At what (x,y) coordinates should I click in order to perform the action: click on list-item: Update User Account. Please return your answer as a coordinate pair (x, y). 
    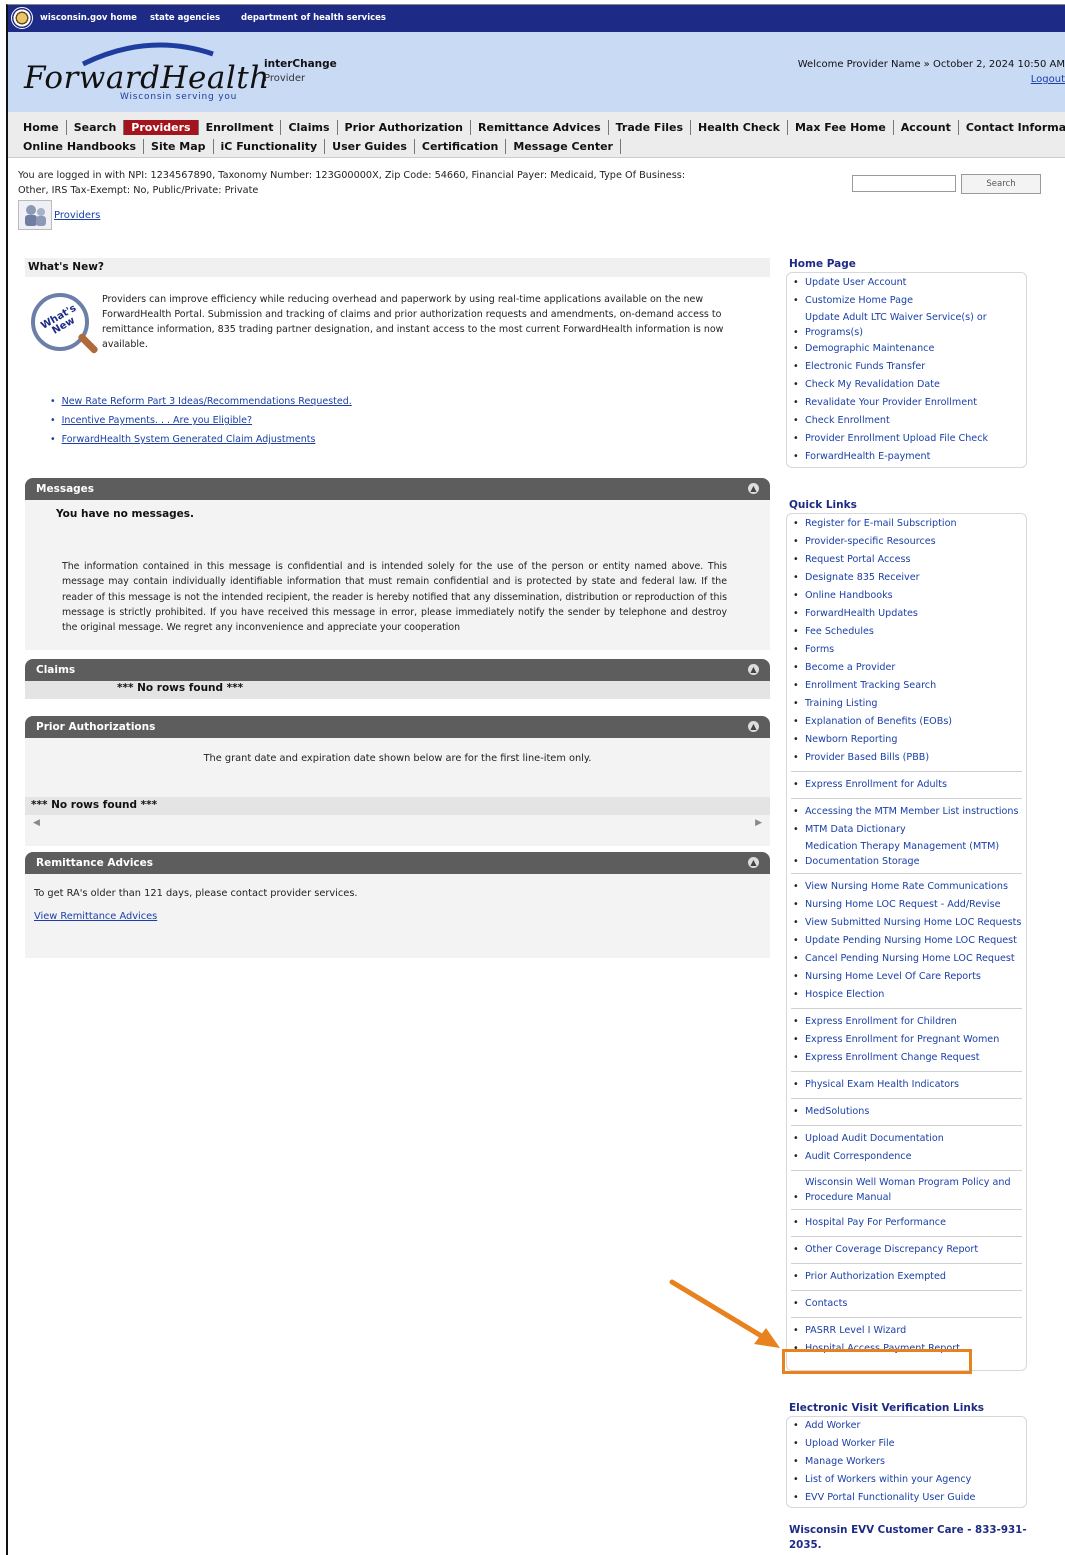
    Looking at the image, I should click on (908, 283).